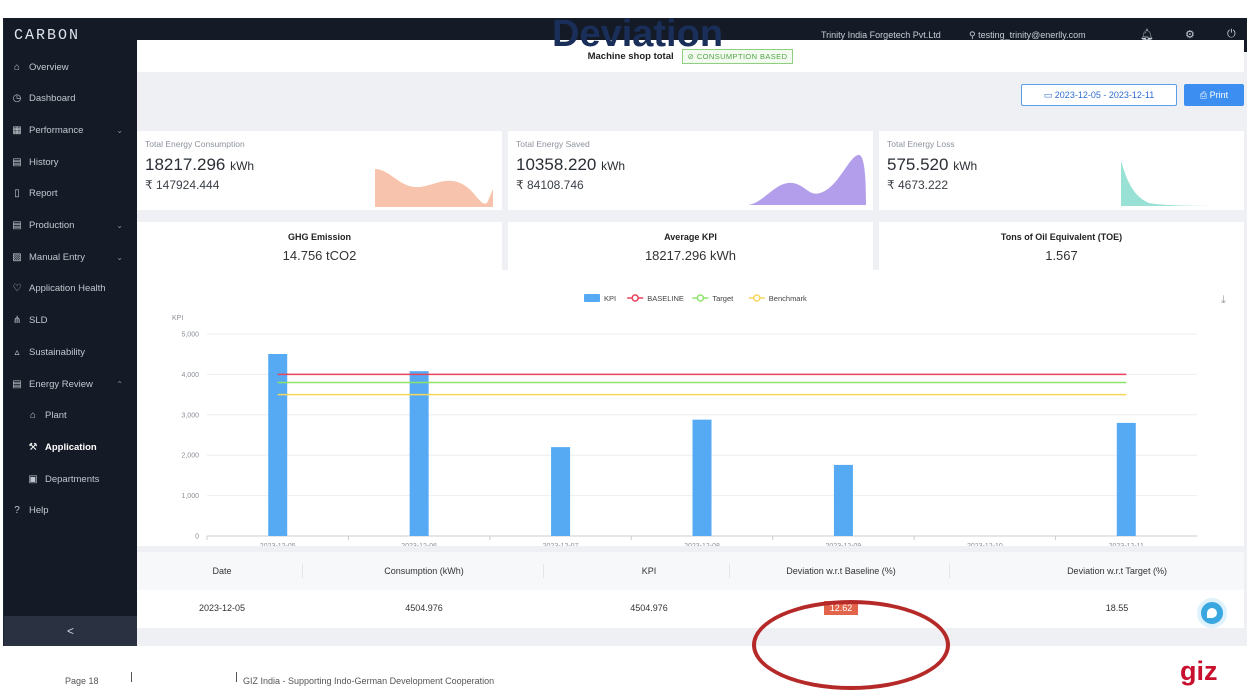  Describe the element at coordinates (592, 298) in the screenshot. I see `legend-swatch` at that location.